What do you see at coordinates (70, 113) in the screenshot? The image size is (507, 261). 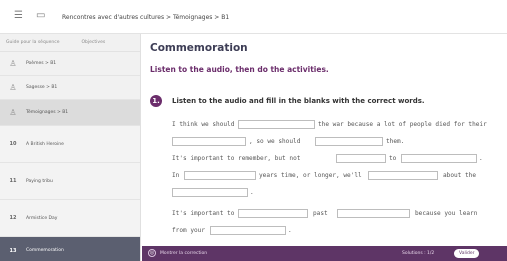 I see `sidebar-item-temoignages: ♙ Témoignages > B1` at bounding box center [70, 113].